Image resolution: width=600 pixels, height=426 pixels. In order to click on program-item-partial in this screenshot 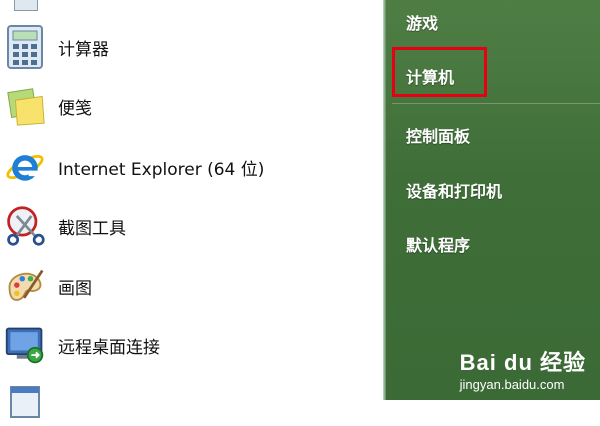, I will do `click(191, 399)`.